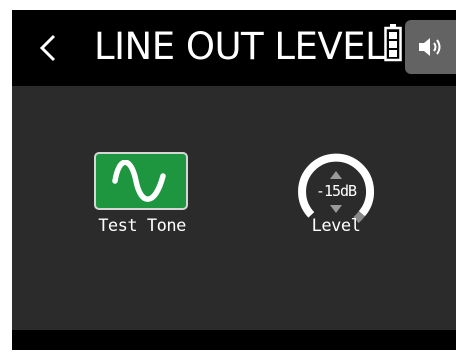 The width and height of the screenshot is (468, 361). I want to click on speaker-icon, so click(429, 47).